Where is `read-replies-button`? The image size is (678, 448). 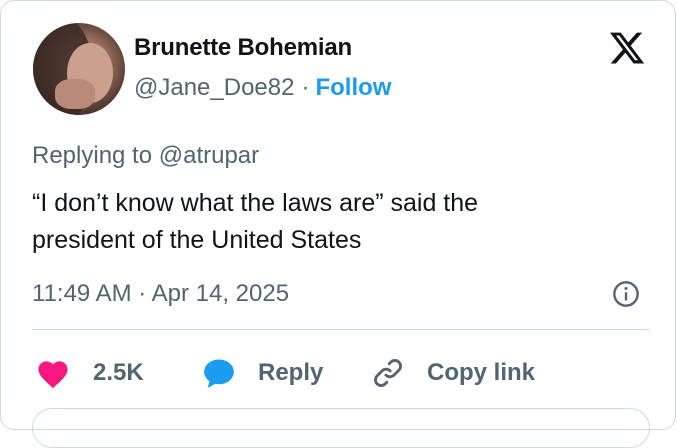
read-replies-button is located at coordinates (341, 428).